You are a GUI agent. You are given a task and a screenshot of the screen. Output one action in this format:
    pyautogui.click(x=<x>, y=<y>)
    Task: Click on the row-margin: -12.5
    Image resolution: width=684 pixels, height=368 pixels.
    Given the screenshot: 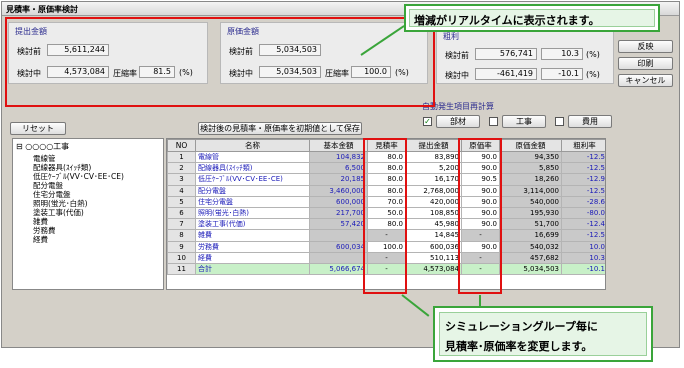 What is the action you would take?
    pyautogui.click(x=583, y=168)
    